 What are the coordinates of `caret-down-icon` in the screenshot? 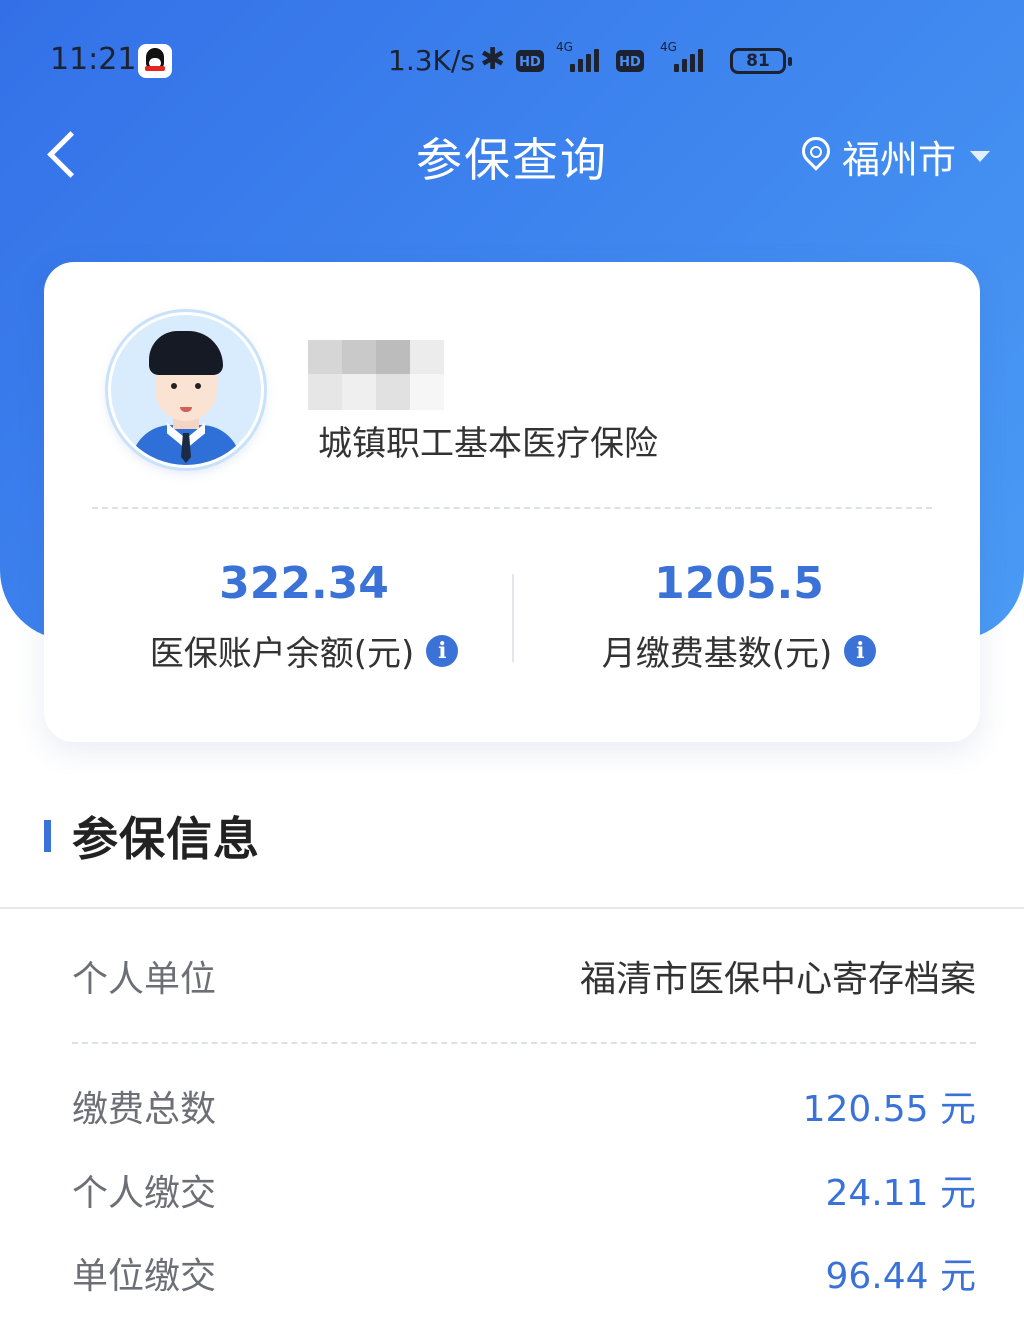 It's located at (980, 156).